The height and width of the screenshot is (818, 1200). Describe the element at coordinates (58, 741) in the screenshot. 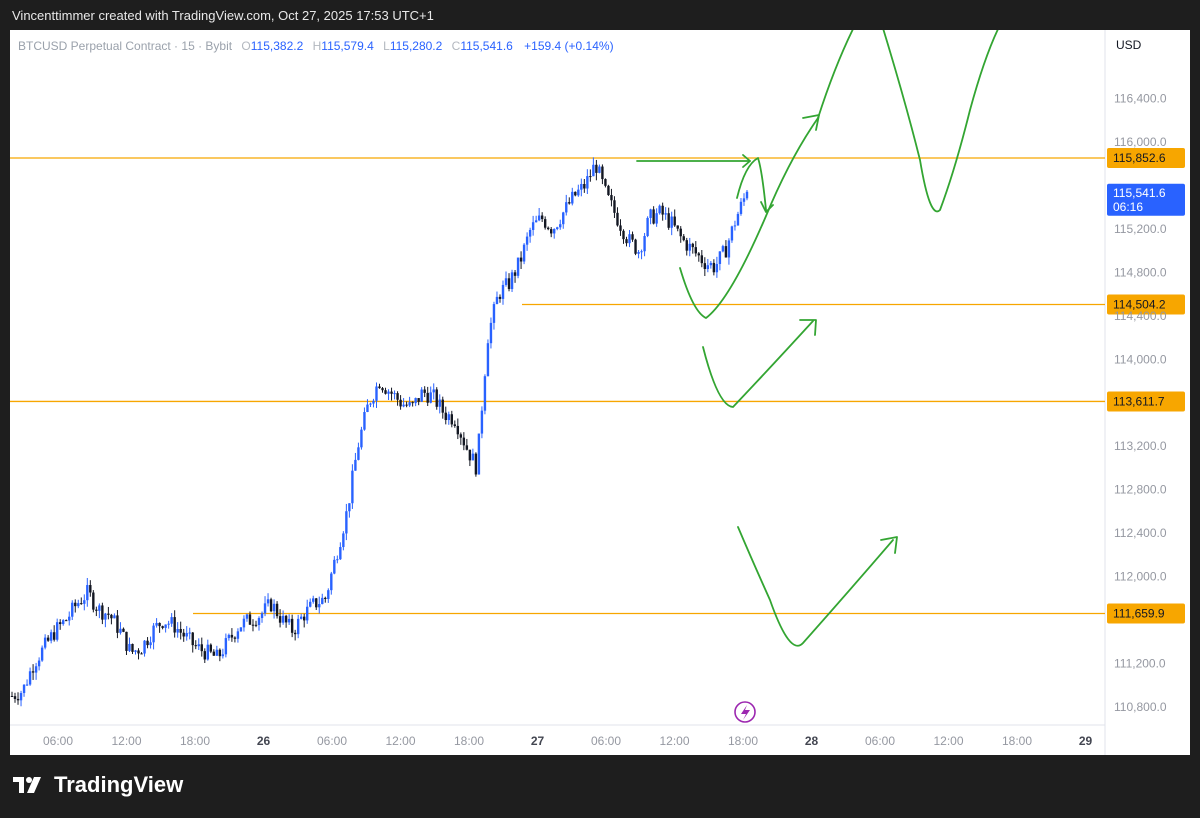

I see `time-tick-label: 06:00` at that location.